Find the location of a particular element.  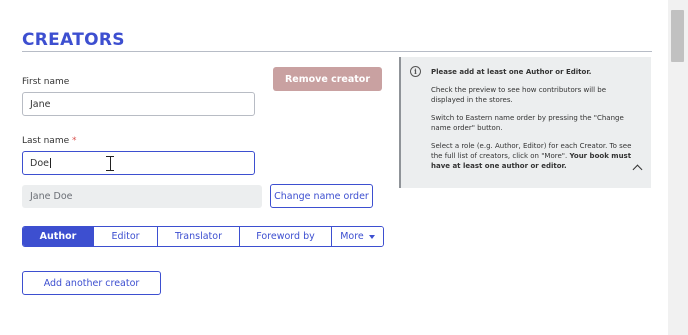

info-circle-icon: i is located at coordinates (415, 71).